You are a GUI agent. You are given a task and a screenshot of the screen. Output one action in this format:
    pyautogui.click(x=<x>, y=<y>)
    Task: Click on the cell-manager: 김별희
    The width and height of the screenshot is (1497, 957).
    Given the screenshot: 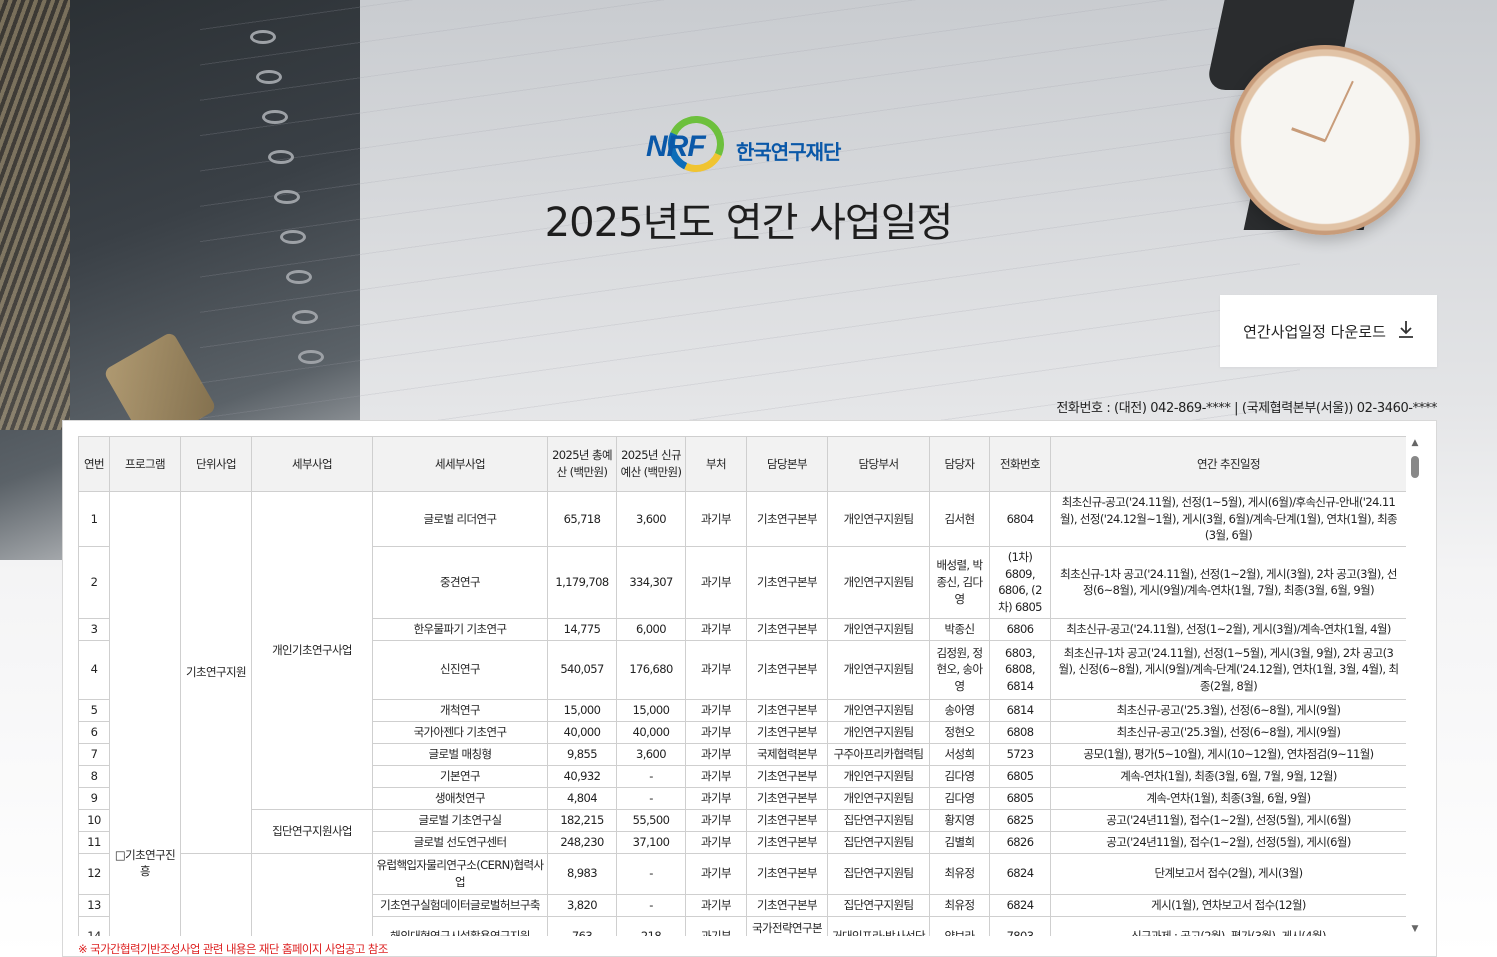 What is the action you would take?
    pyautogui.click(x=959, y=842)
    